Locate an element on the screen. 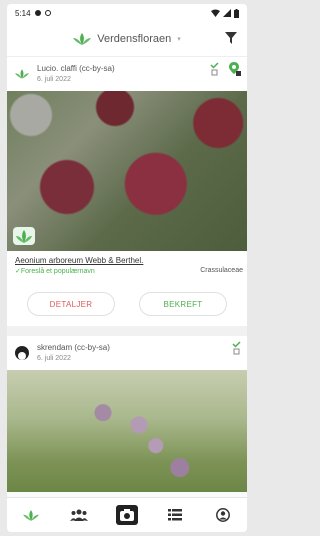 The image size is (320, 536). nav-community is located at coordinates (79, 515).